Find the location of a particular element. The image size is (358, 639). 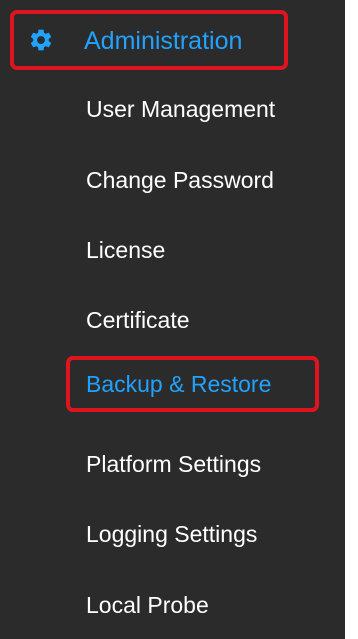

menu-item-local-probe: Local Probe is located at coordinates (147, 605).